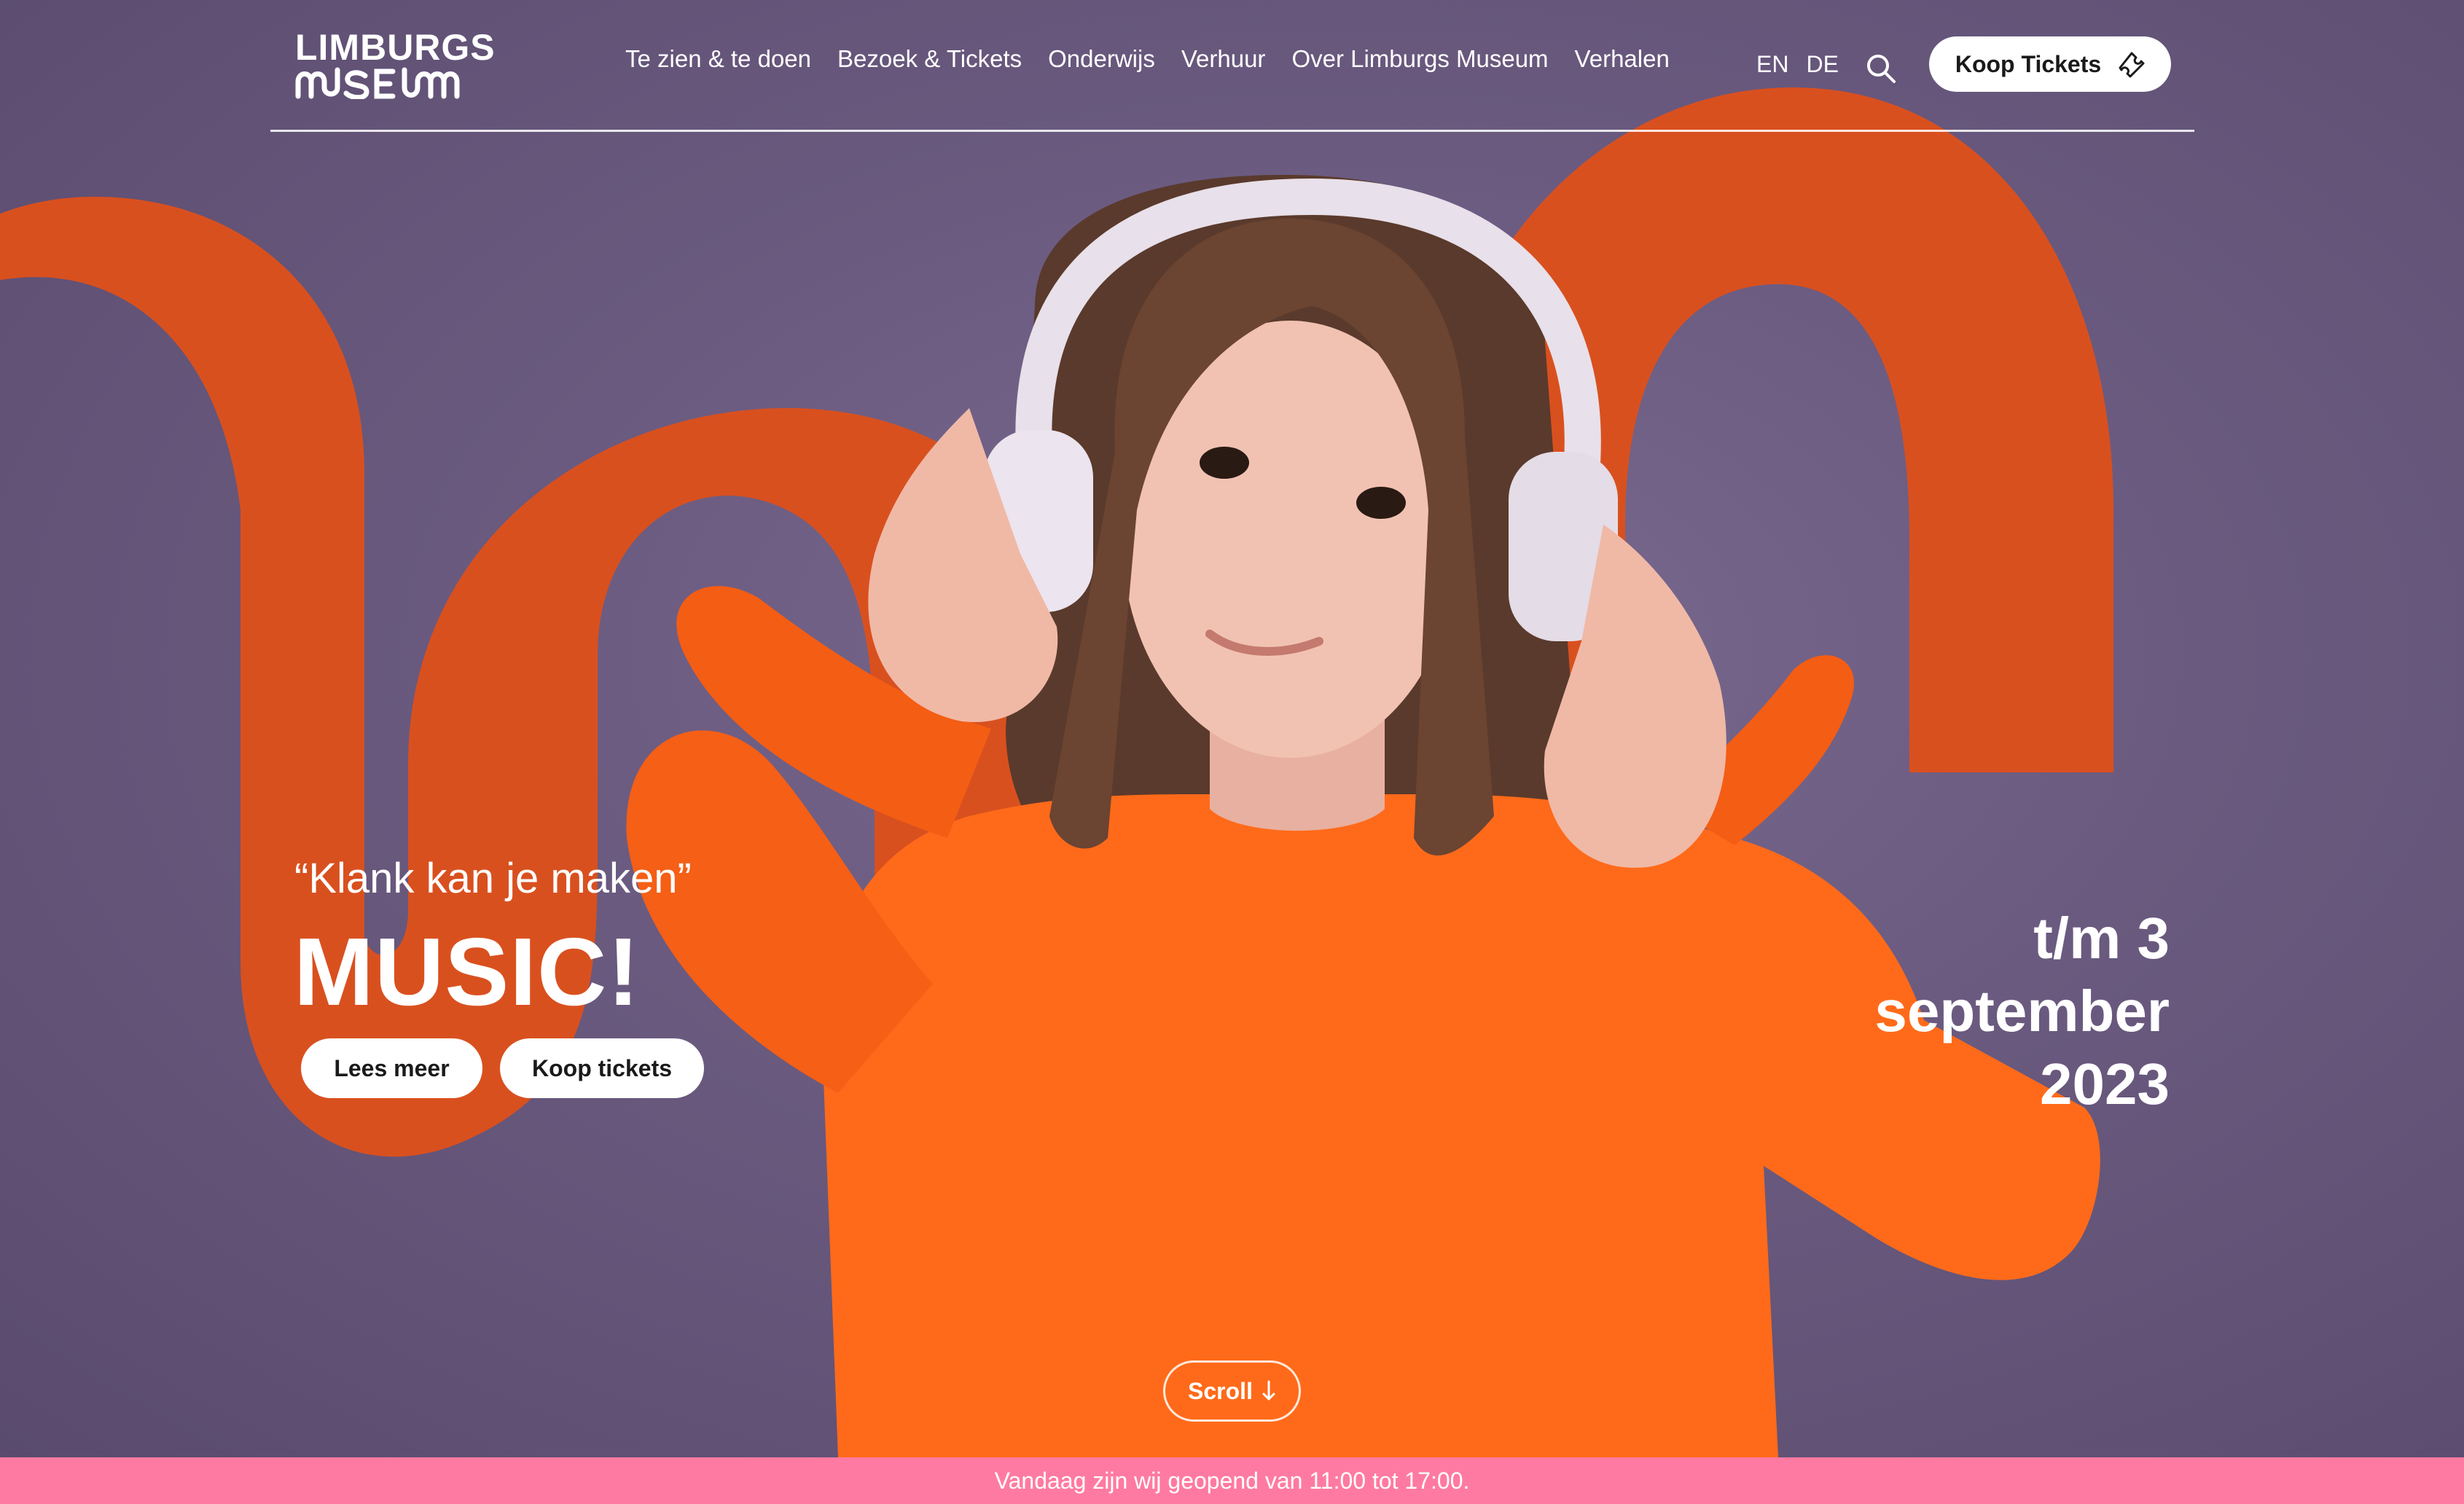  What do you see at coordinates (1822, 64) in the screenshot?
I see `lang-de: DE` at bounding box center [1822, 64].